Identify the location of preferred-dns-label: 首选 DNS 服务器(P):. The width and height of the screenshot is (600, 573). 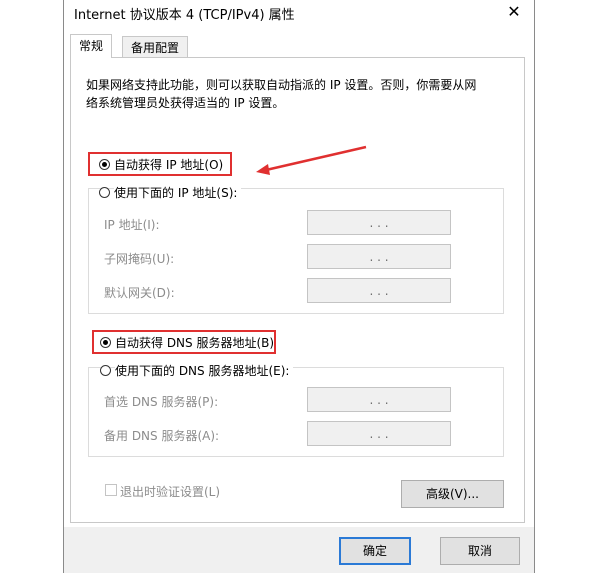
(161, 402).